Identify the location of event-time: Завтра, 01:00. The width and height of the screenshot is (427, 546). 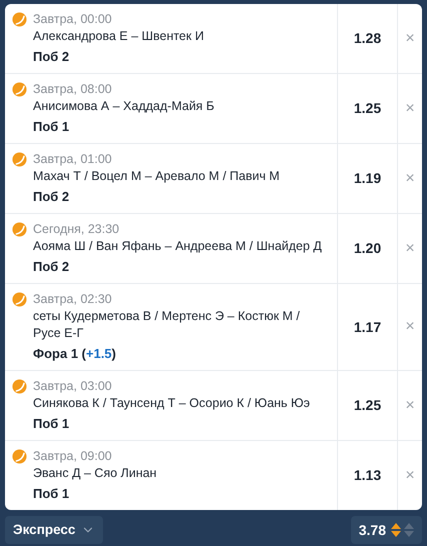
(73, 159).